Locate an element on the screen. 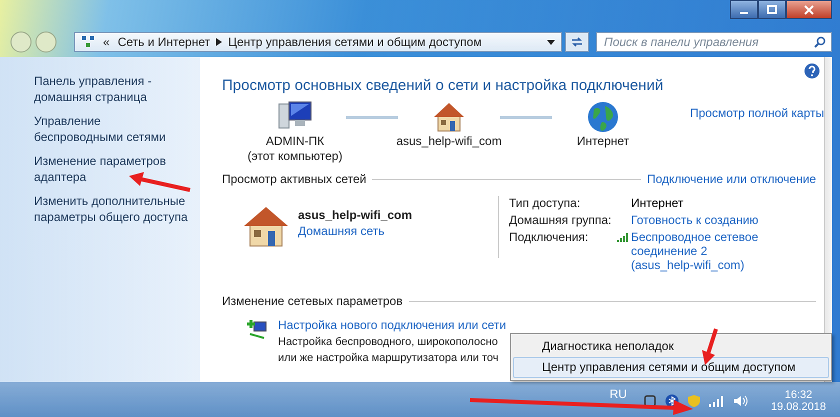  network-icon is located at coordinates (88, 42).